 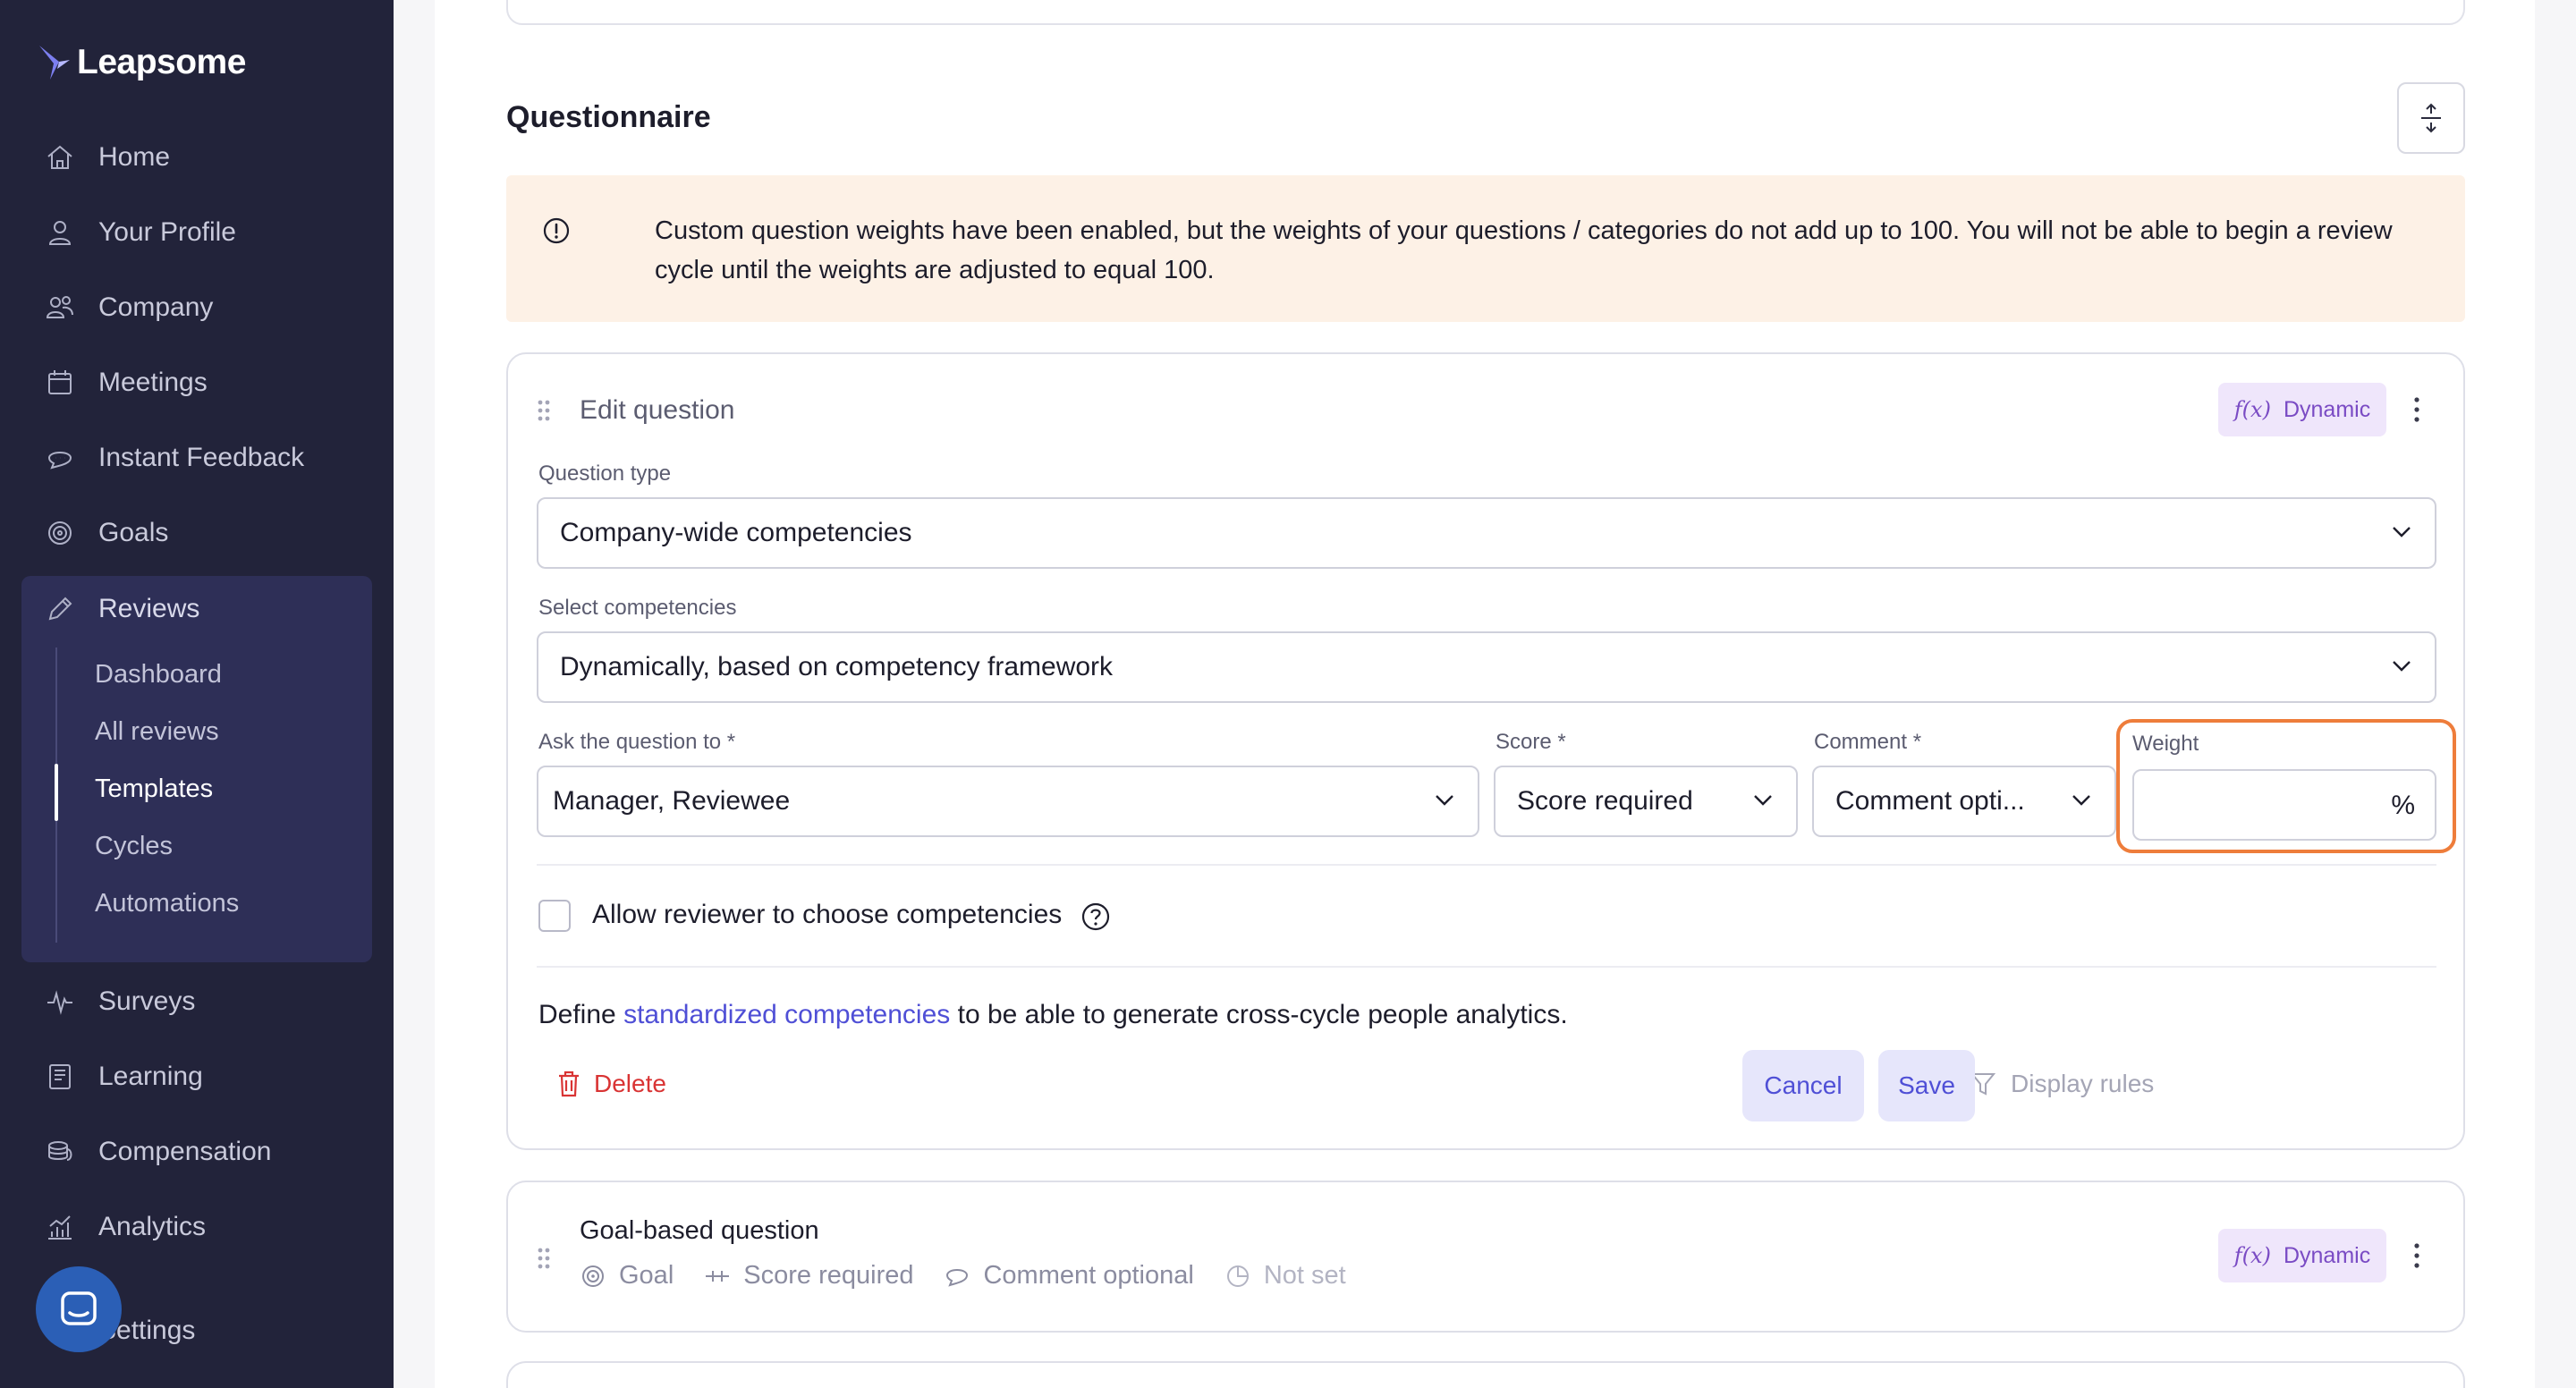 I want to click on meta-comment-label: Comment optional, so click(x=1088, y=1275).